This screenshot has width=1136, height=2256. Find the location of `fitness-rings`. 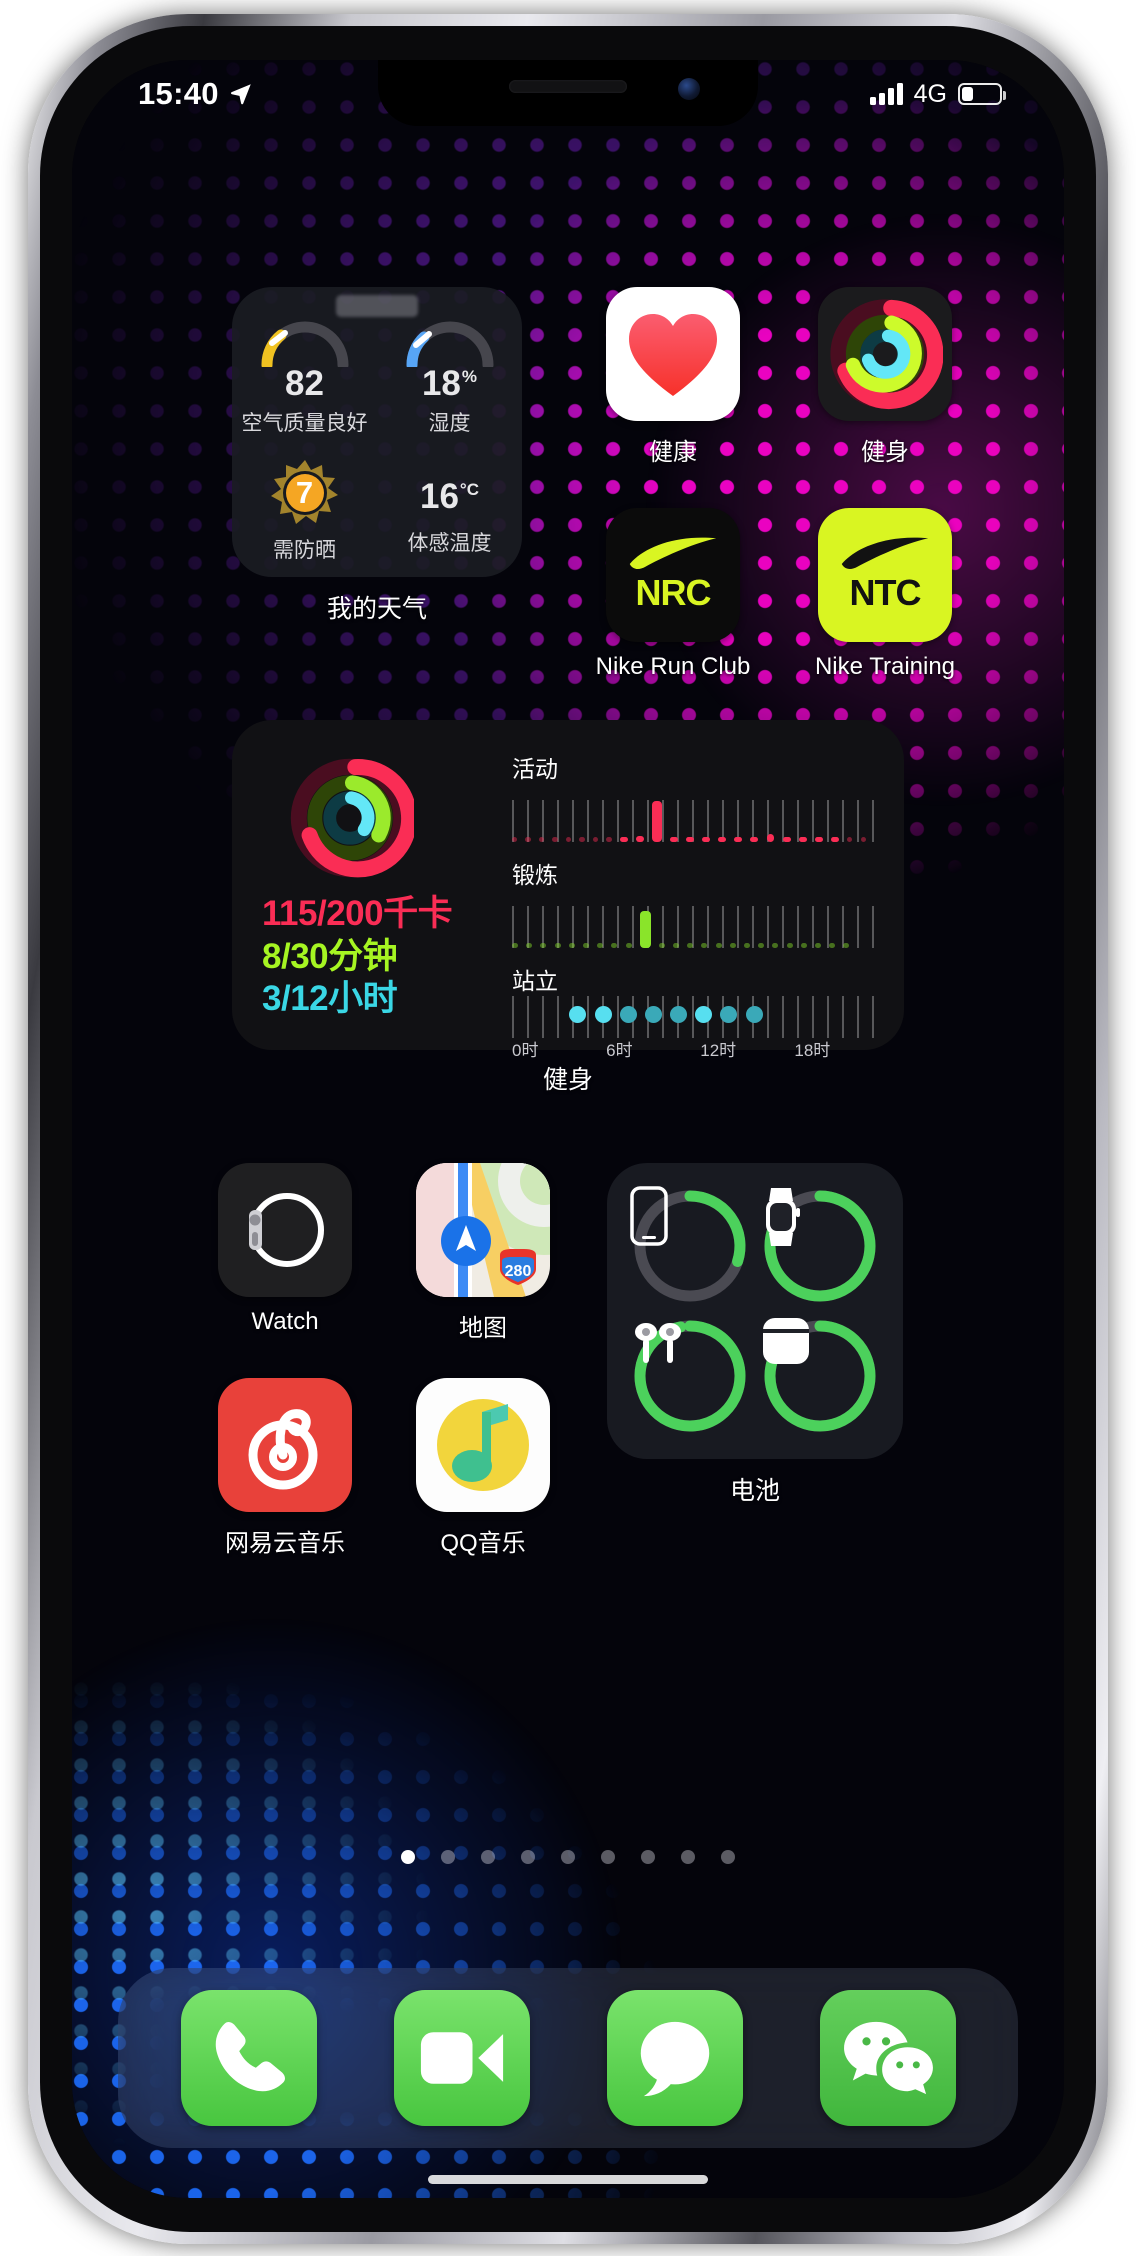

fitness-rings is located at coordinates (352, 820).